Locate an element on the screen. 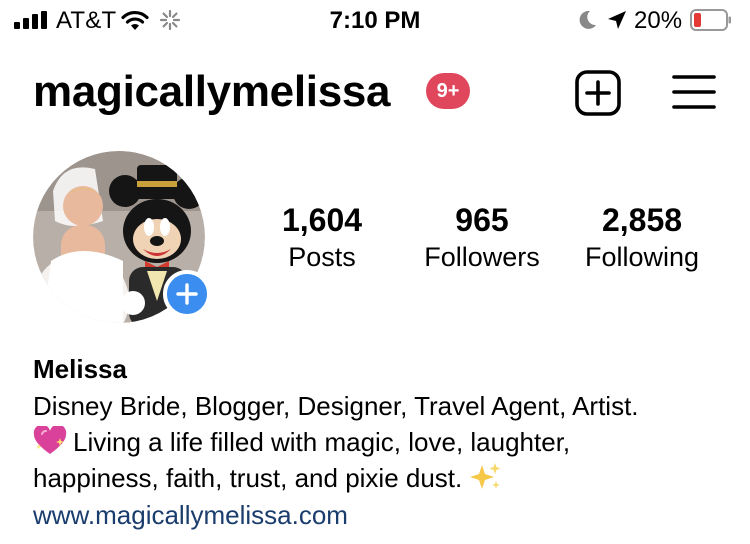  profile-username: magicallymelissa is located at coordinates (212, 91).